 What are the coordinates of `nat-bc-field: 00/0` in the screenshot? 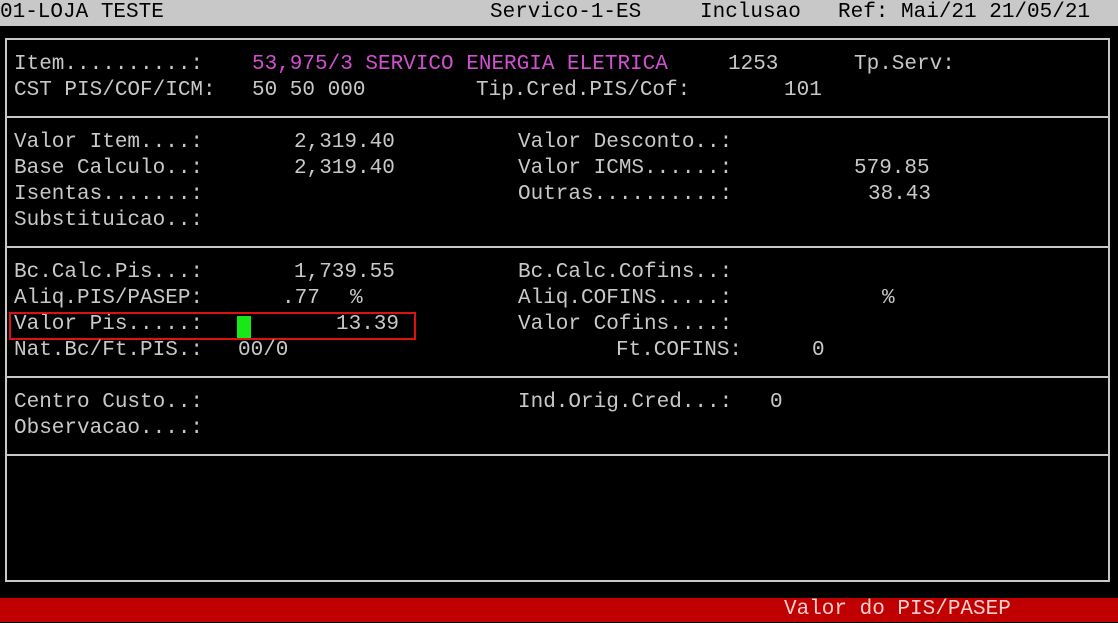 It's located at (263, 351).